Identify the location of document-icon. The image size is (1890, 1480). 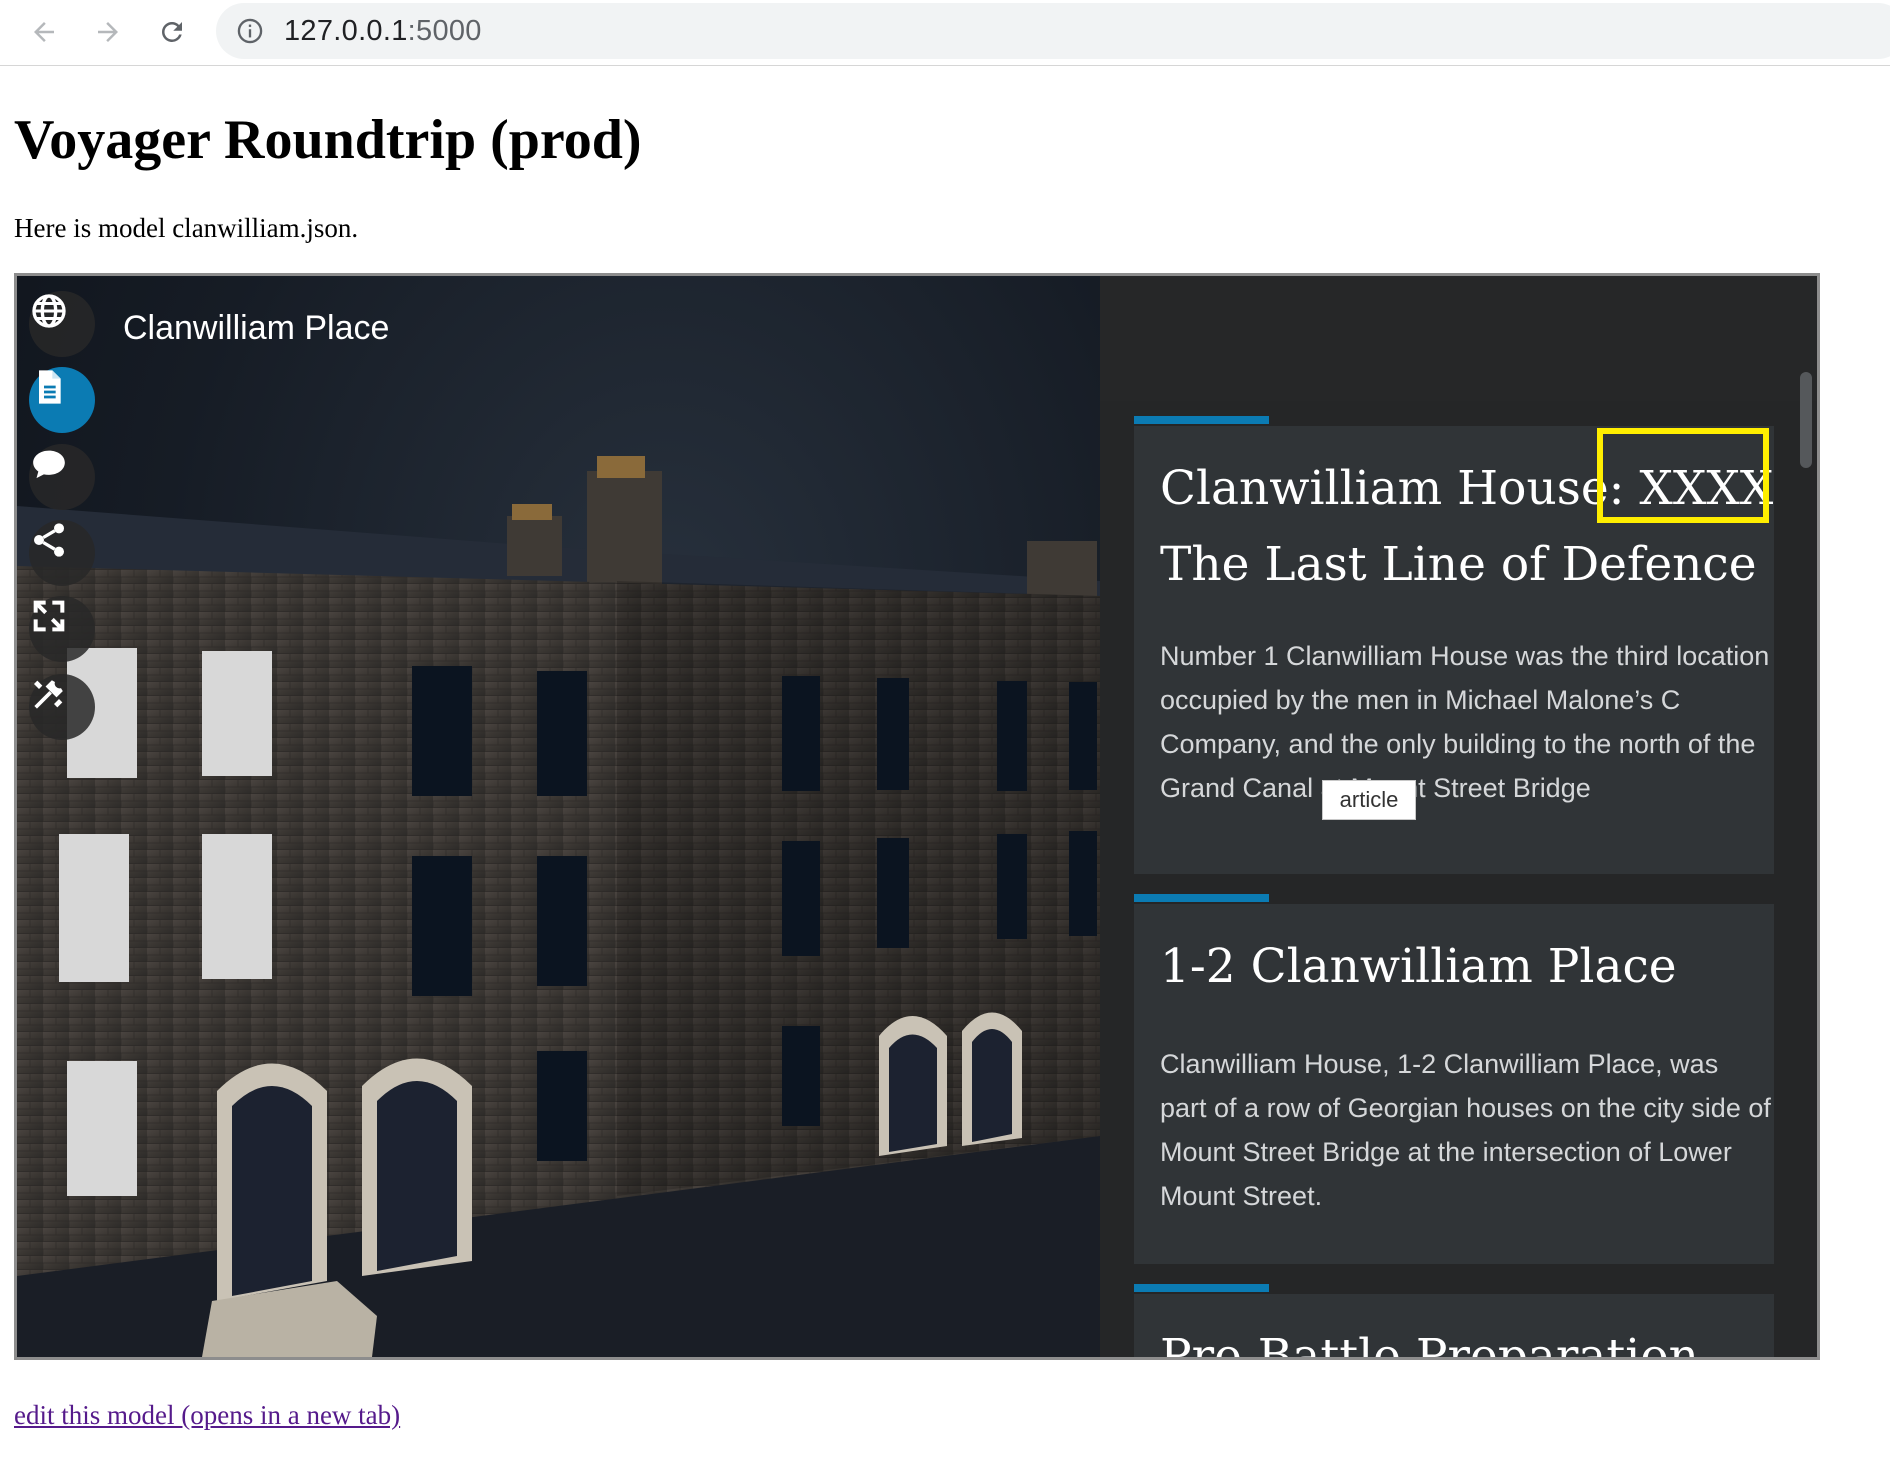
(50, 387).